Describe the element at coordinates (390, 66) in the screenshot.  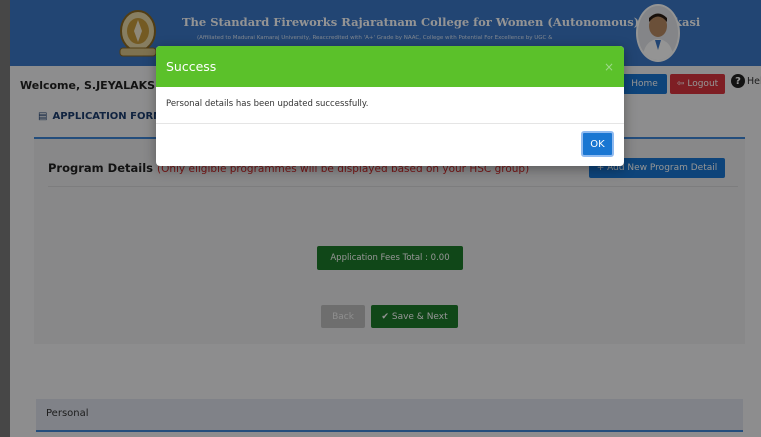
I see `modal-header: Success ×` at that location.